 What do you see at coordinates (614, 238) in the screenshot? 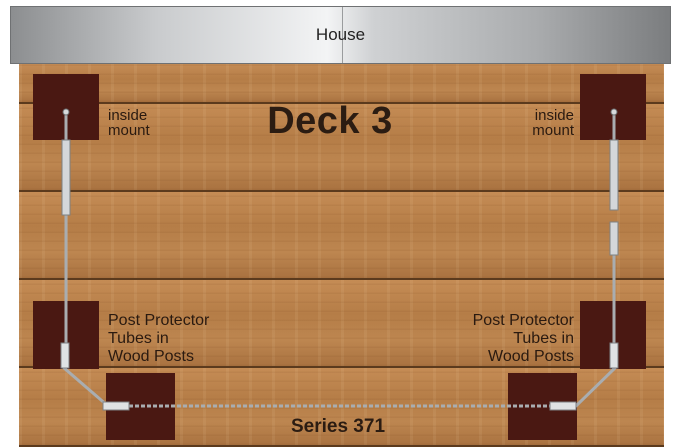
I see `turnbuckle-right-lower` at bounding box center [614, 238].